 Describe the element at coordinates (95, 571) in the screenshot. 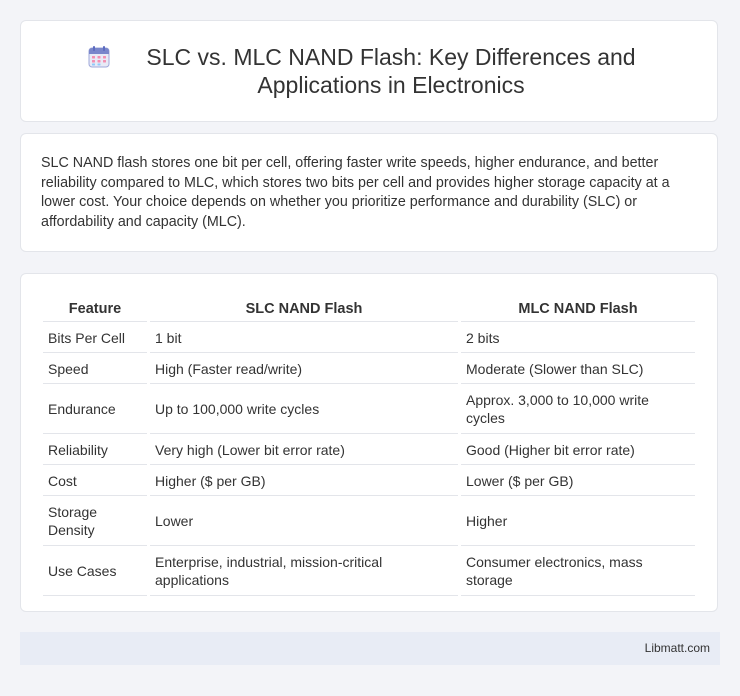

I see `cell-feature: Use Cases` at that location.